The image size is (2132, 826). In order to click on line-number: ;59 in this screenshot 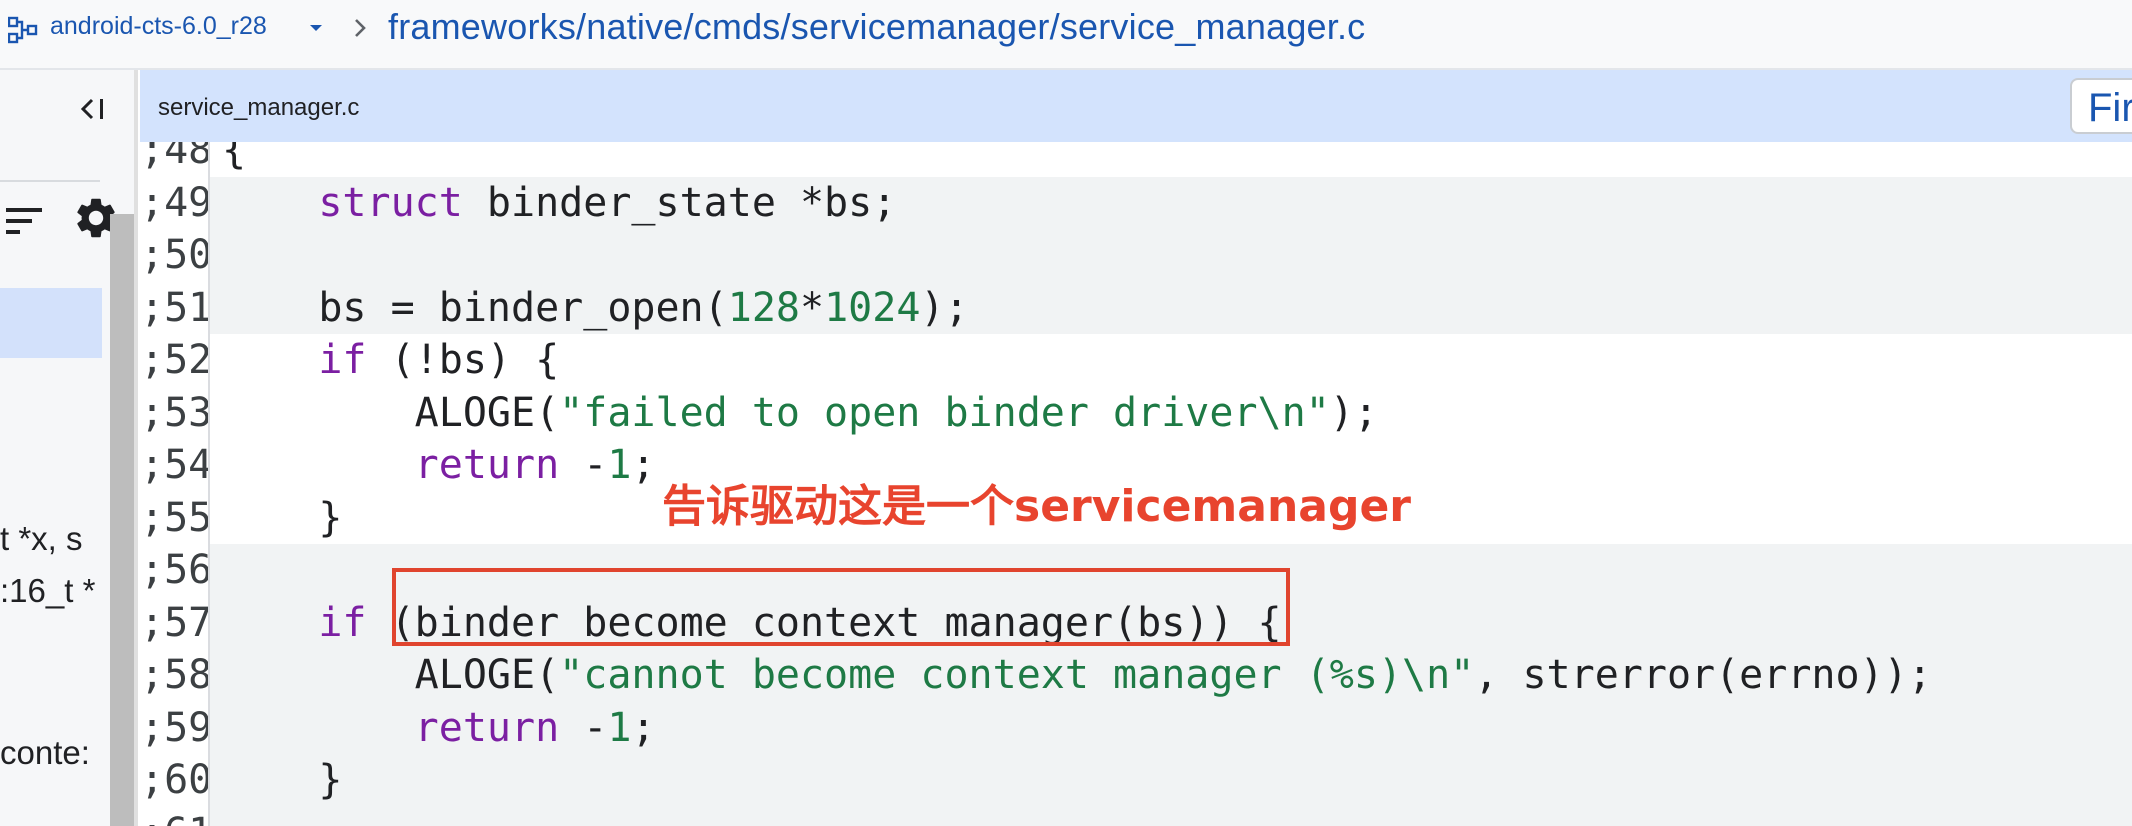, I will do `click(174, 727)`.